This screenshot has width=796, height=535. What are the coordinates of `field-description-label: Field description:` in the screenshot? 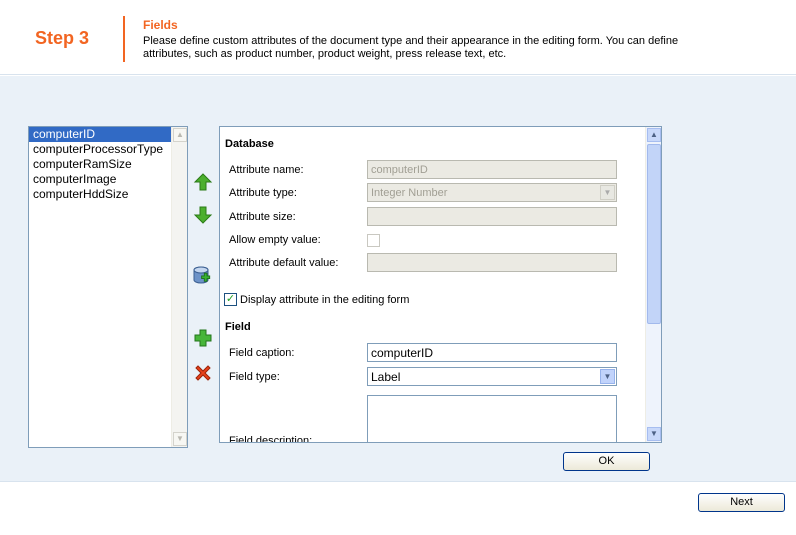 It's located at (271, 439).